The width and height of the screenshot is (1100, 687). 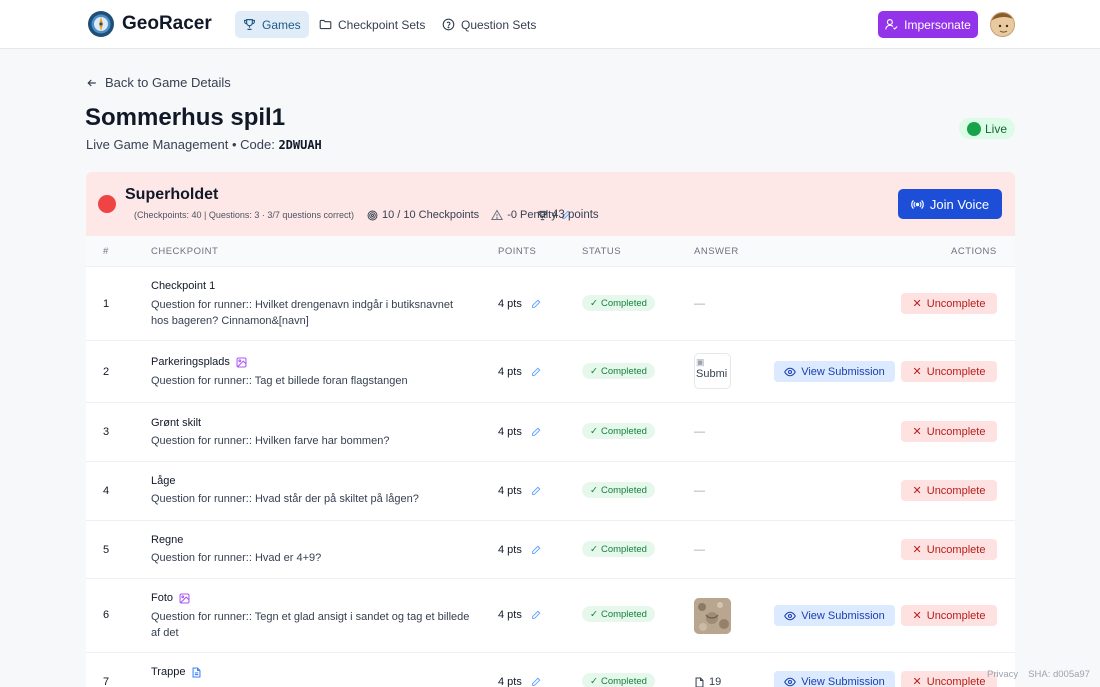 What do you see at coordinates (197, 672) in the screenshot?
I see `document-icon` at bounding box center [197, 672].